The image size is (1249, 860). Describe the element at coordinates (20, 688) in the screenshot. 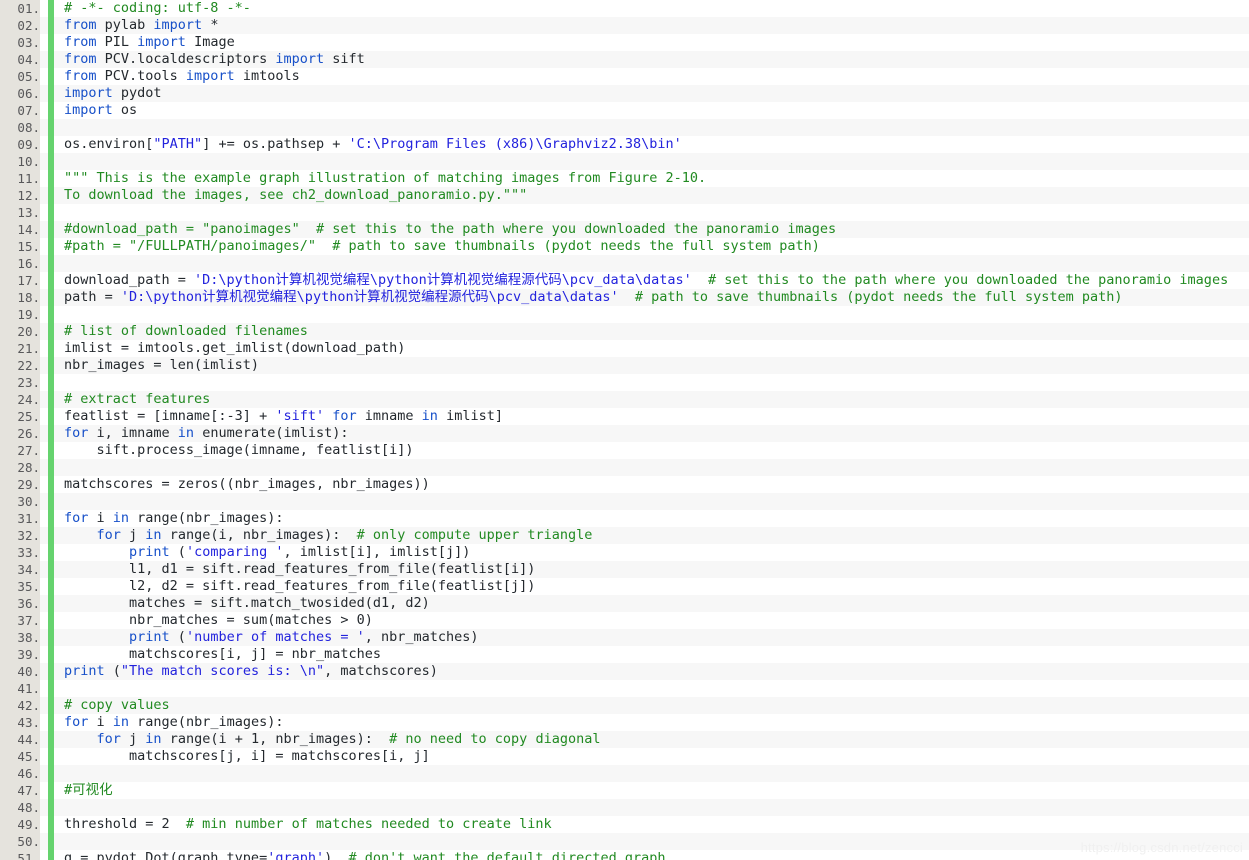

I see `line-number: 41.` at that location.